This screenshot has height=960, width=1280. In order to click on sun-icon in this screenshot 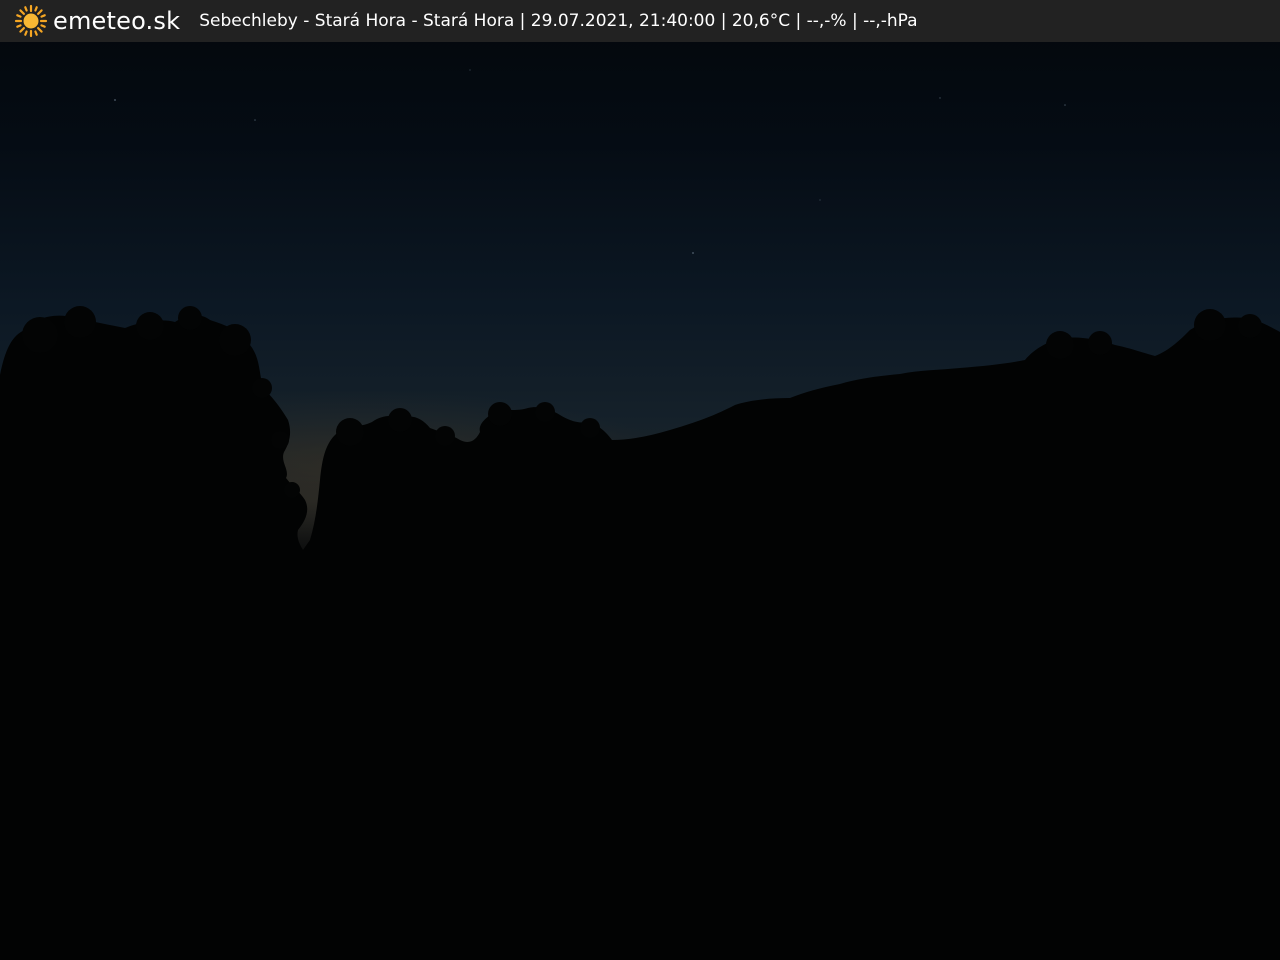, I will do `click(31, 21)`.